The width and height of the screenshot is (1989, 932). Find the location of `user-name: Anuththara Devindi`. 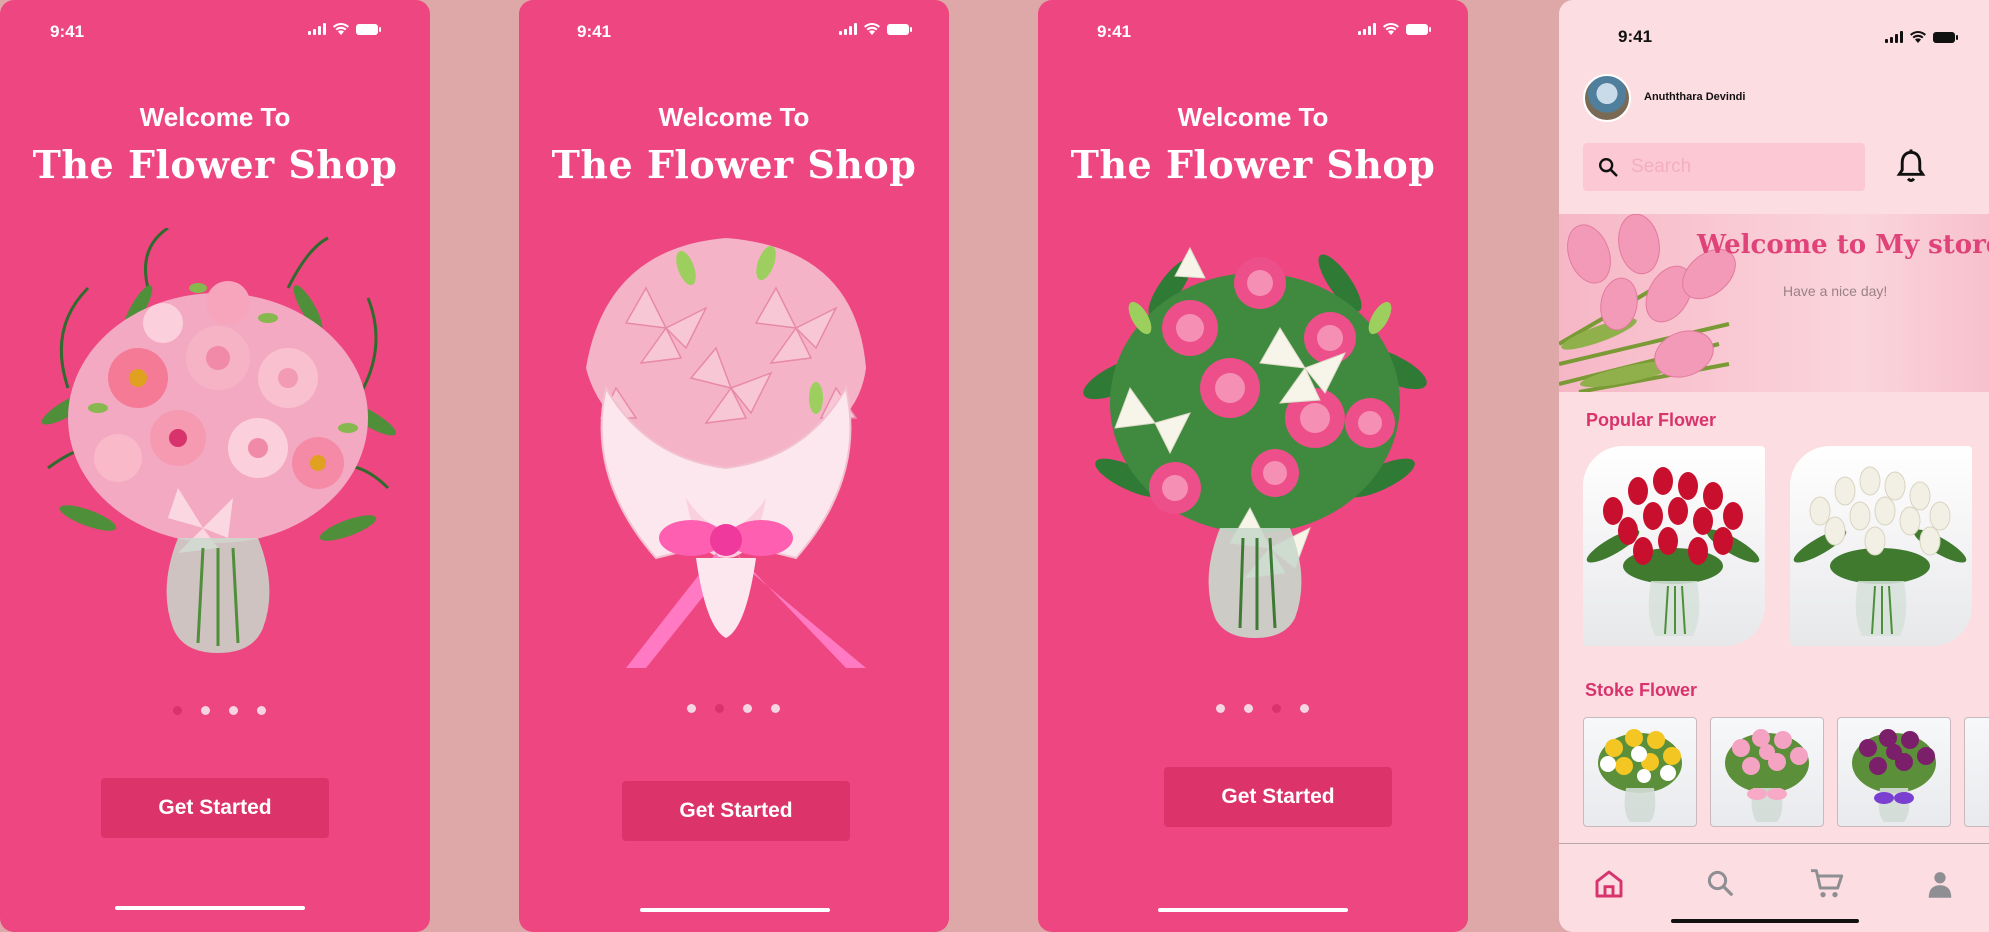

user-name: Anuththara Devindi is located at coordinates (1695, 97).